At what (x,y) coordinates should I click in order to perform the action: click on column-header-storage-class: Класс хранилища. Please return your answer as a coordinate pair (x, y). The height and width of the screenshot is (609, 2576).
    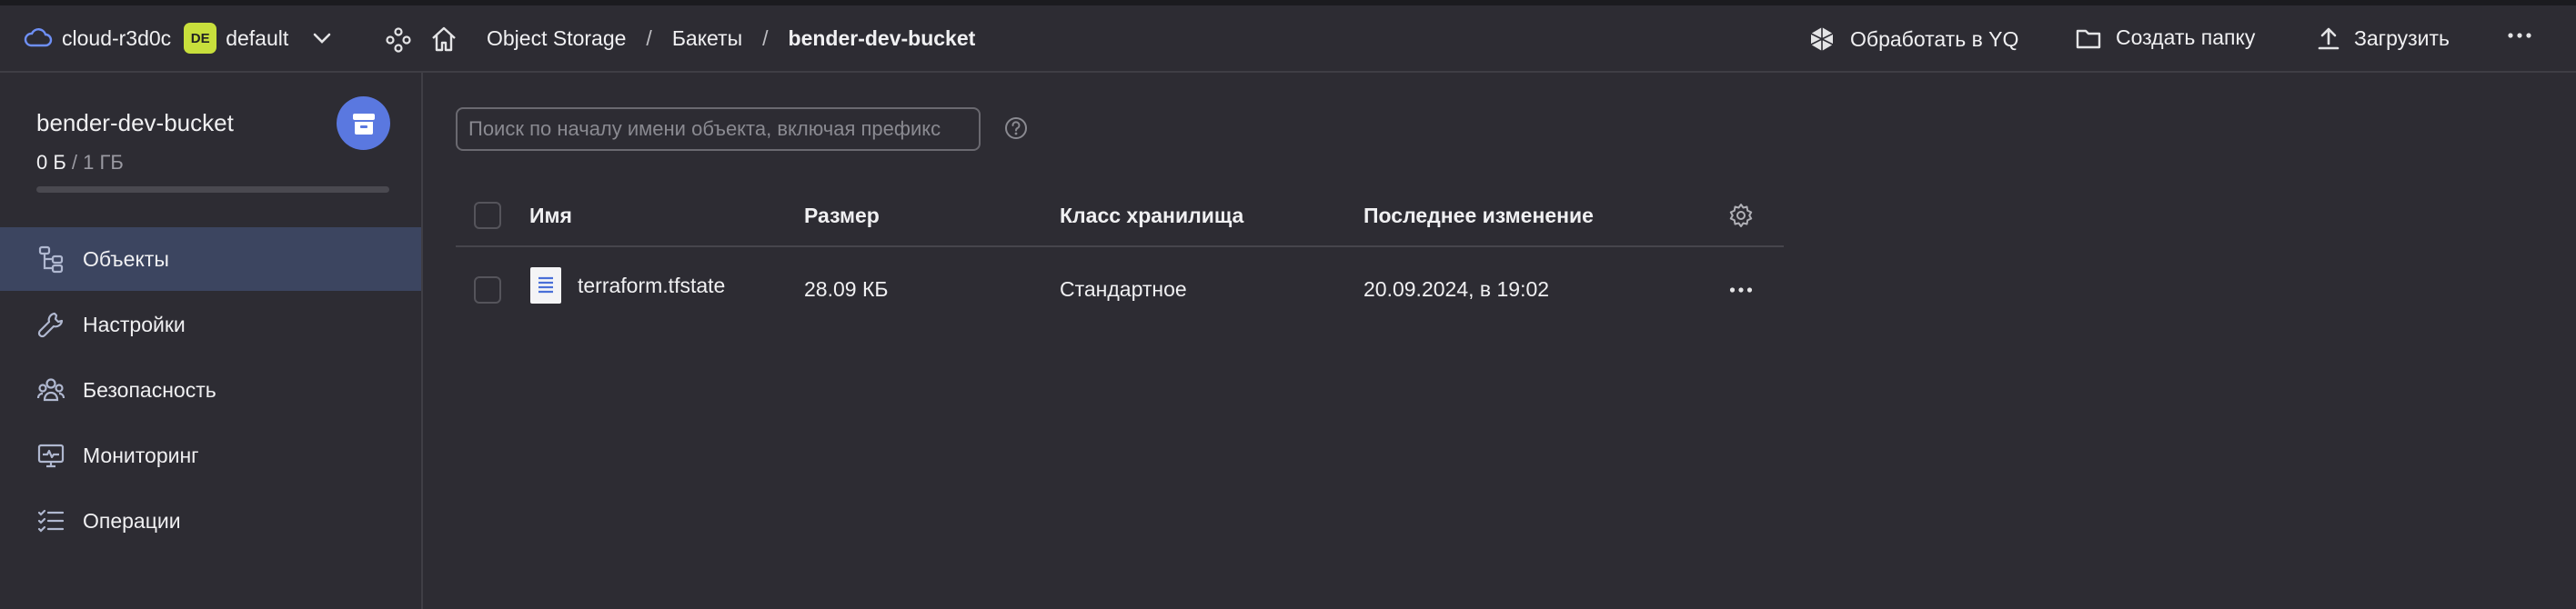
    Looking at the image, I should click on (1151, 216).